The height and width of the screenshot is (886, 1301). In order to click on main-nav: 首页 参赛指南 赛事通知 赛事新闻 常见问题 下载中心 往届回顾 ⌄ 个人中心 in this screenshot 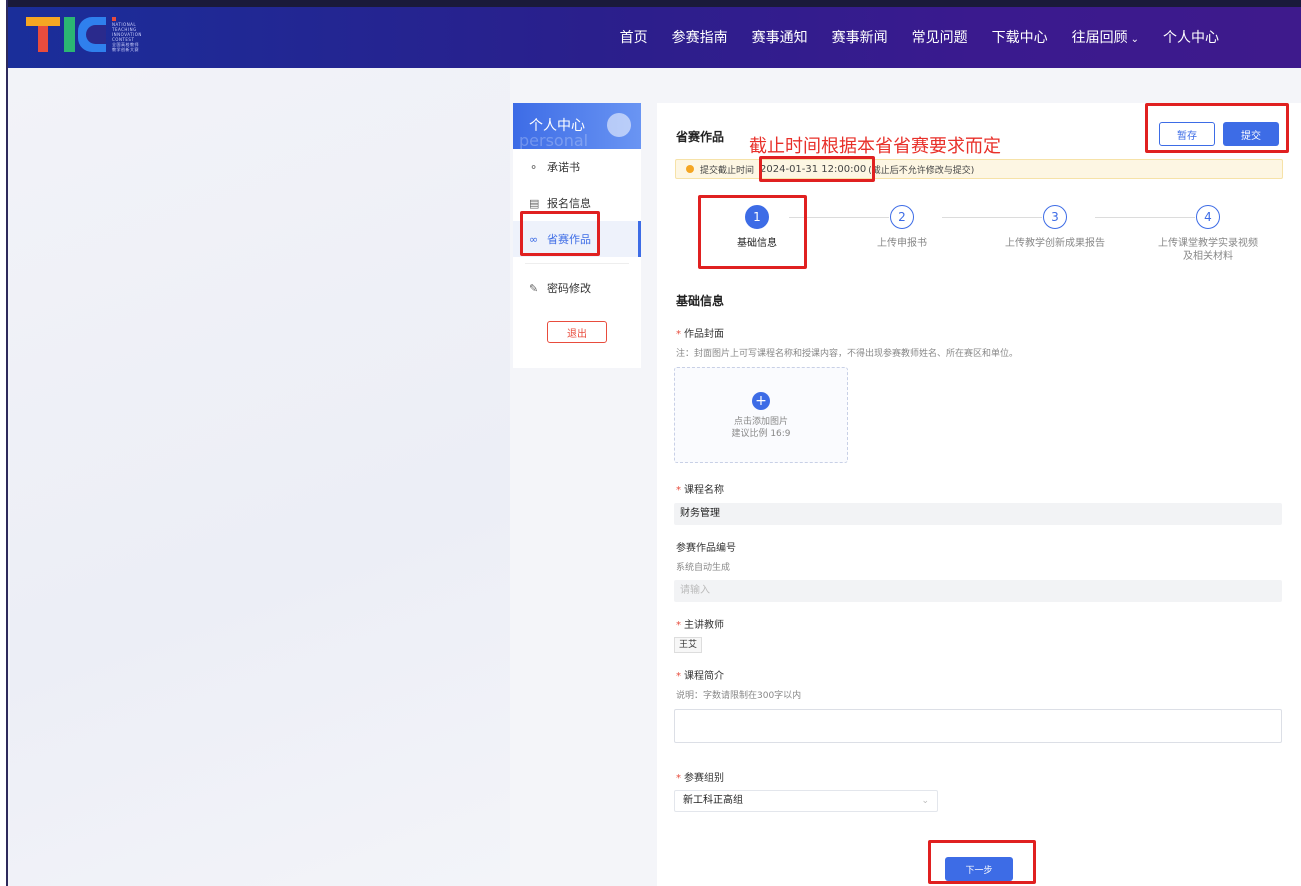, I will do `click(919, 37)`.